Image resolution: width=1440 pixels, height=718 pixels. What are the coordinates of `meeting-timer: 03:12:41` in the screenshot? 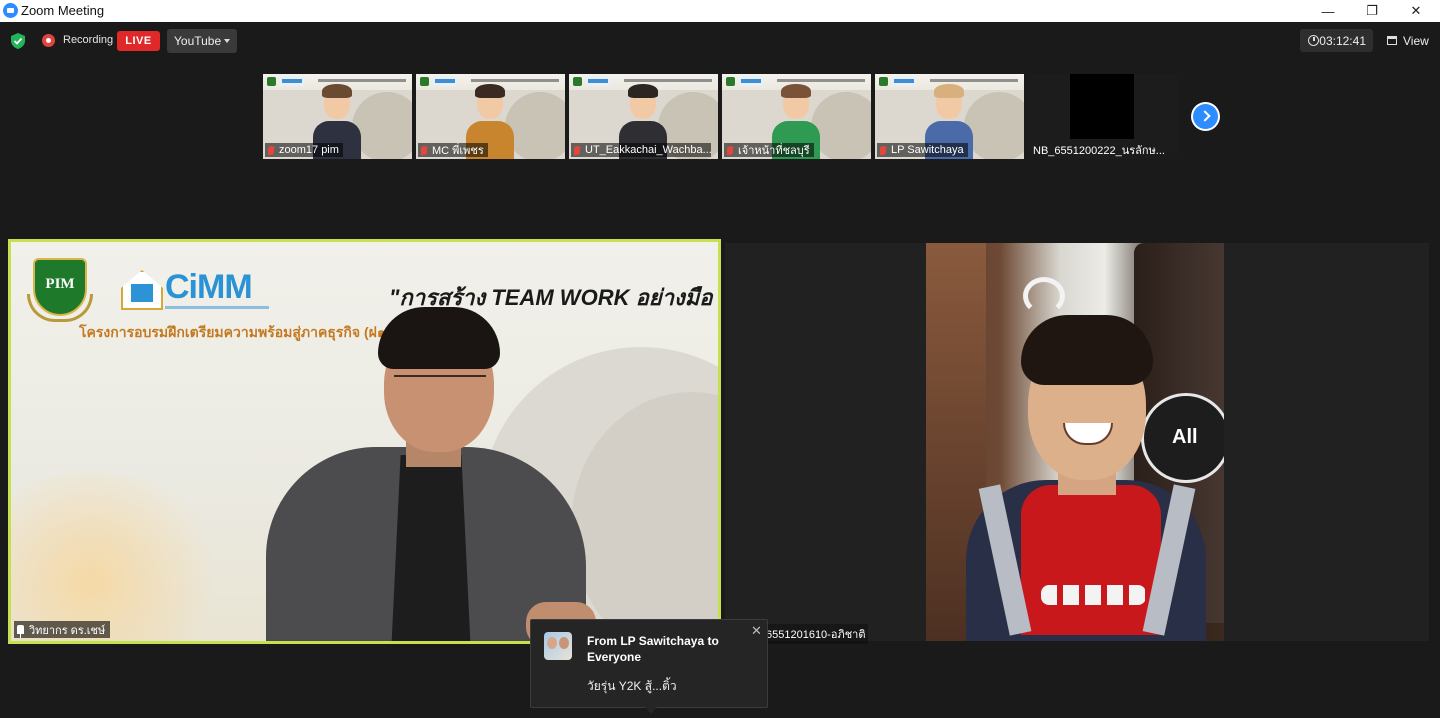 It's located at (1336, 40).